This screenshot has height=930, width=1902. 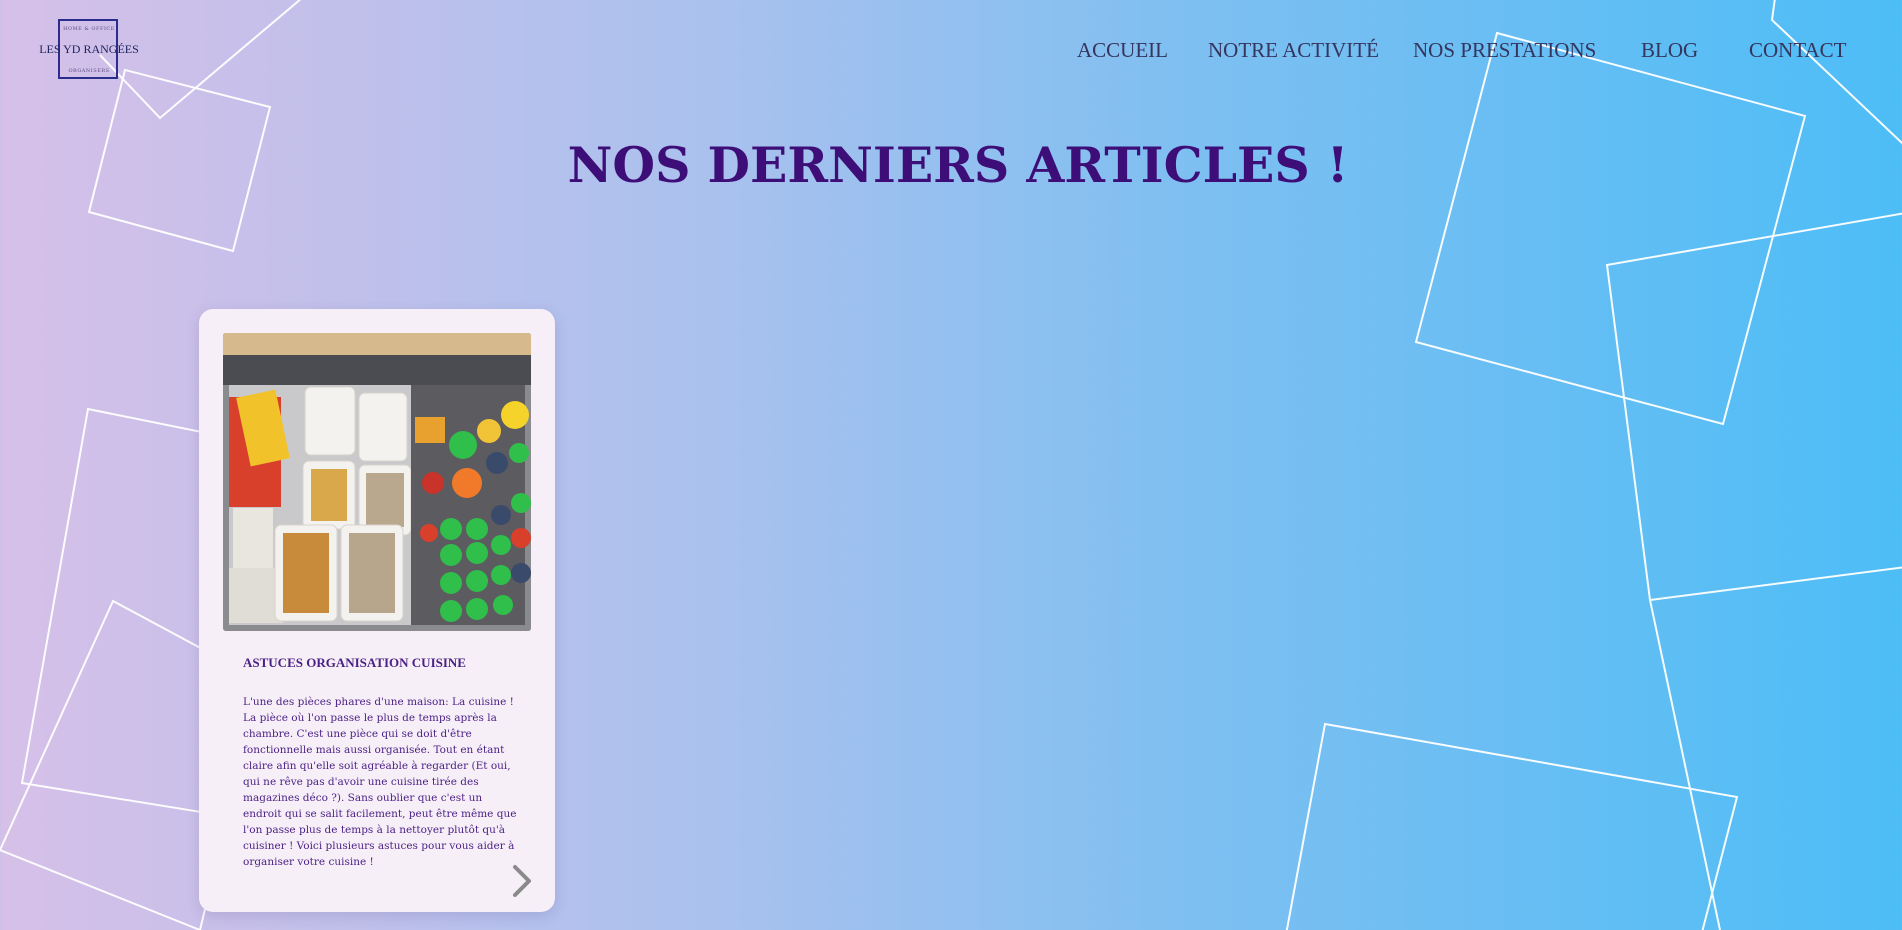 I want to click on chevron-right-icon, so click(x=521, y=881).